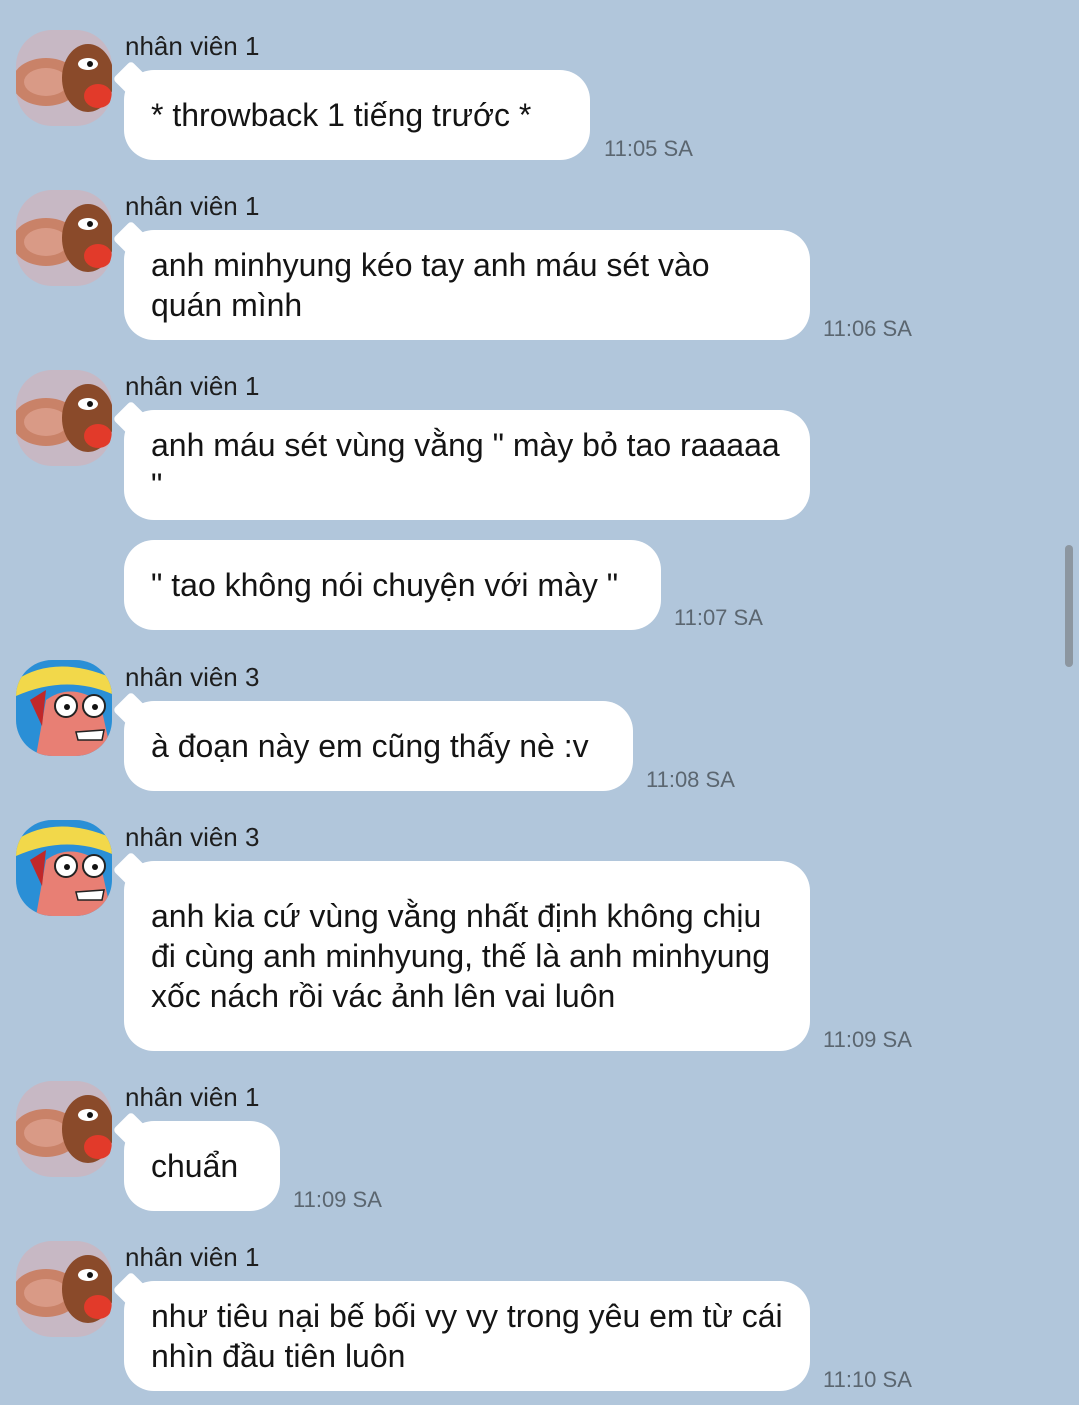  What do you see at coordinates (1069, 606) in the screenshot?
I see `scrollbar-thumb` at bounding box center [1069, 606].